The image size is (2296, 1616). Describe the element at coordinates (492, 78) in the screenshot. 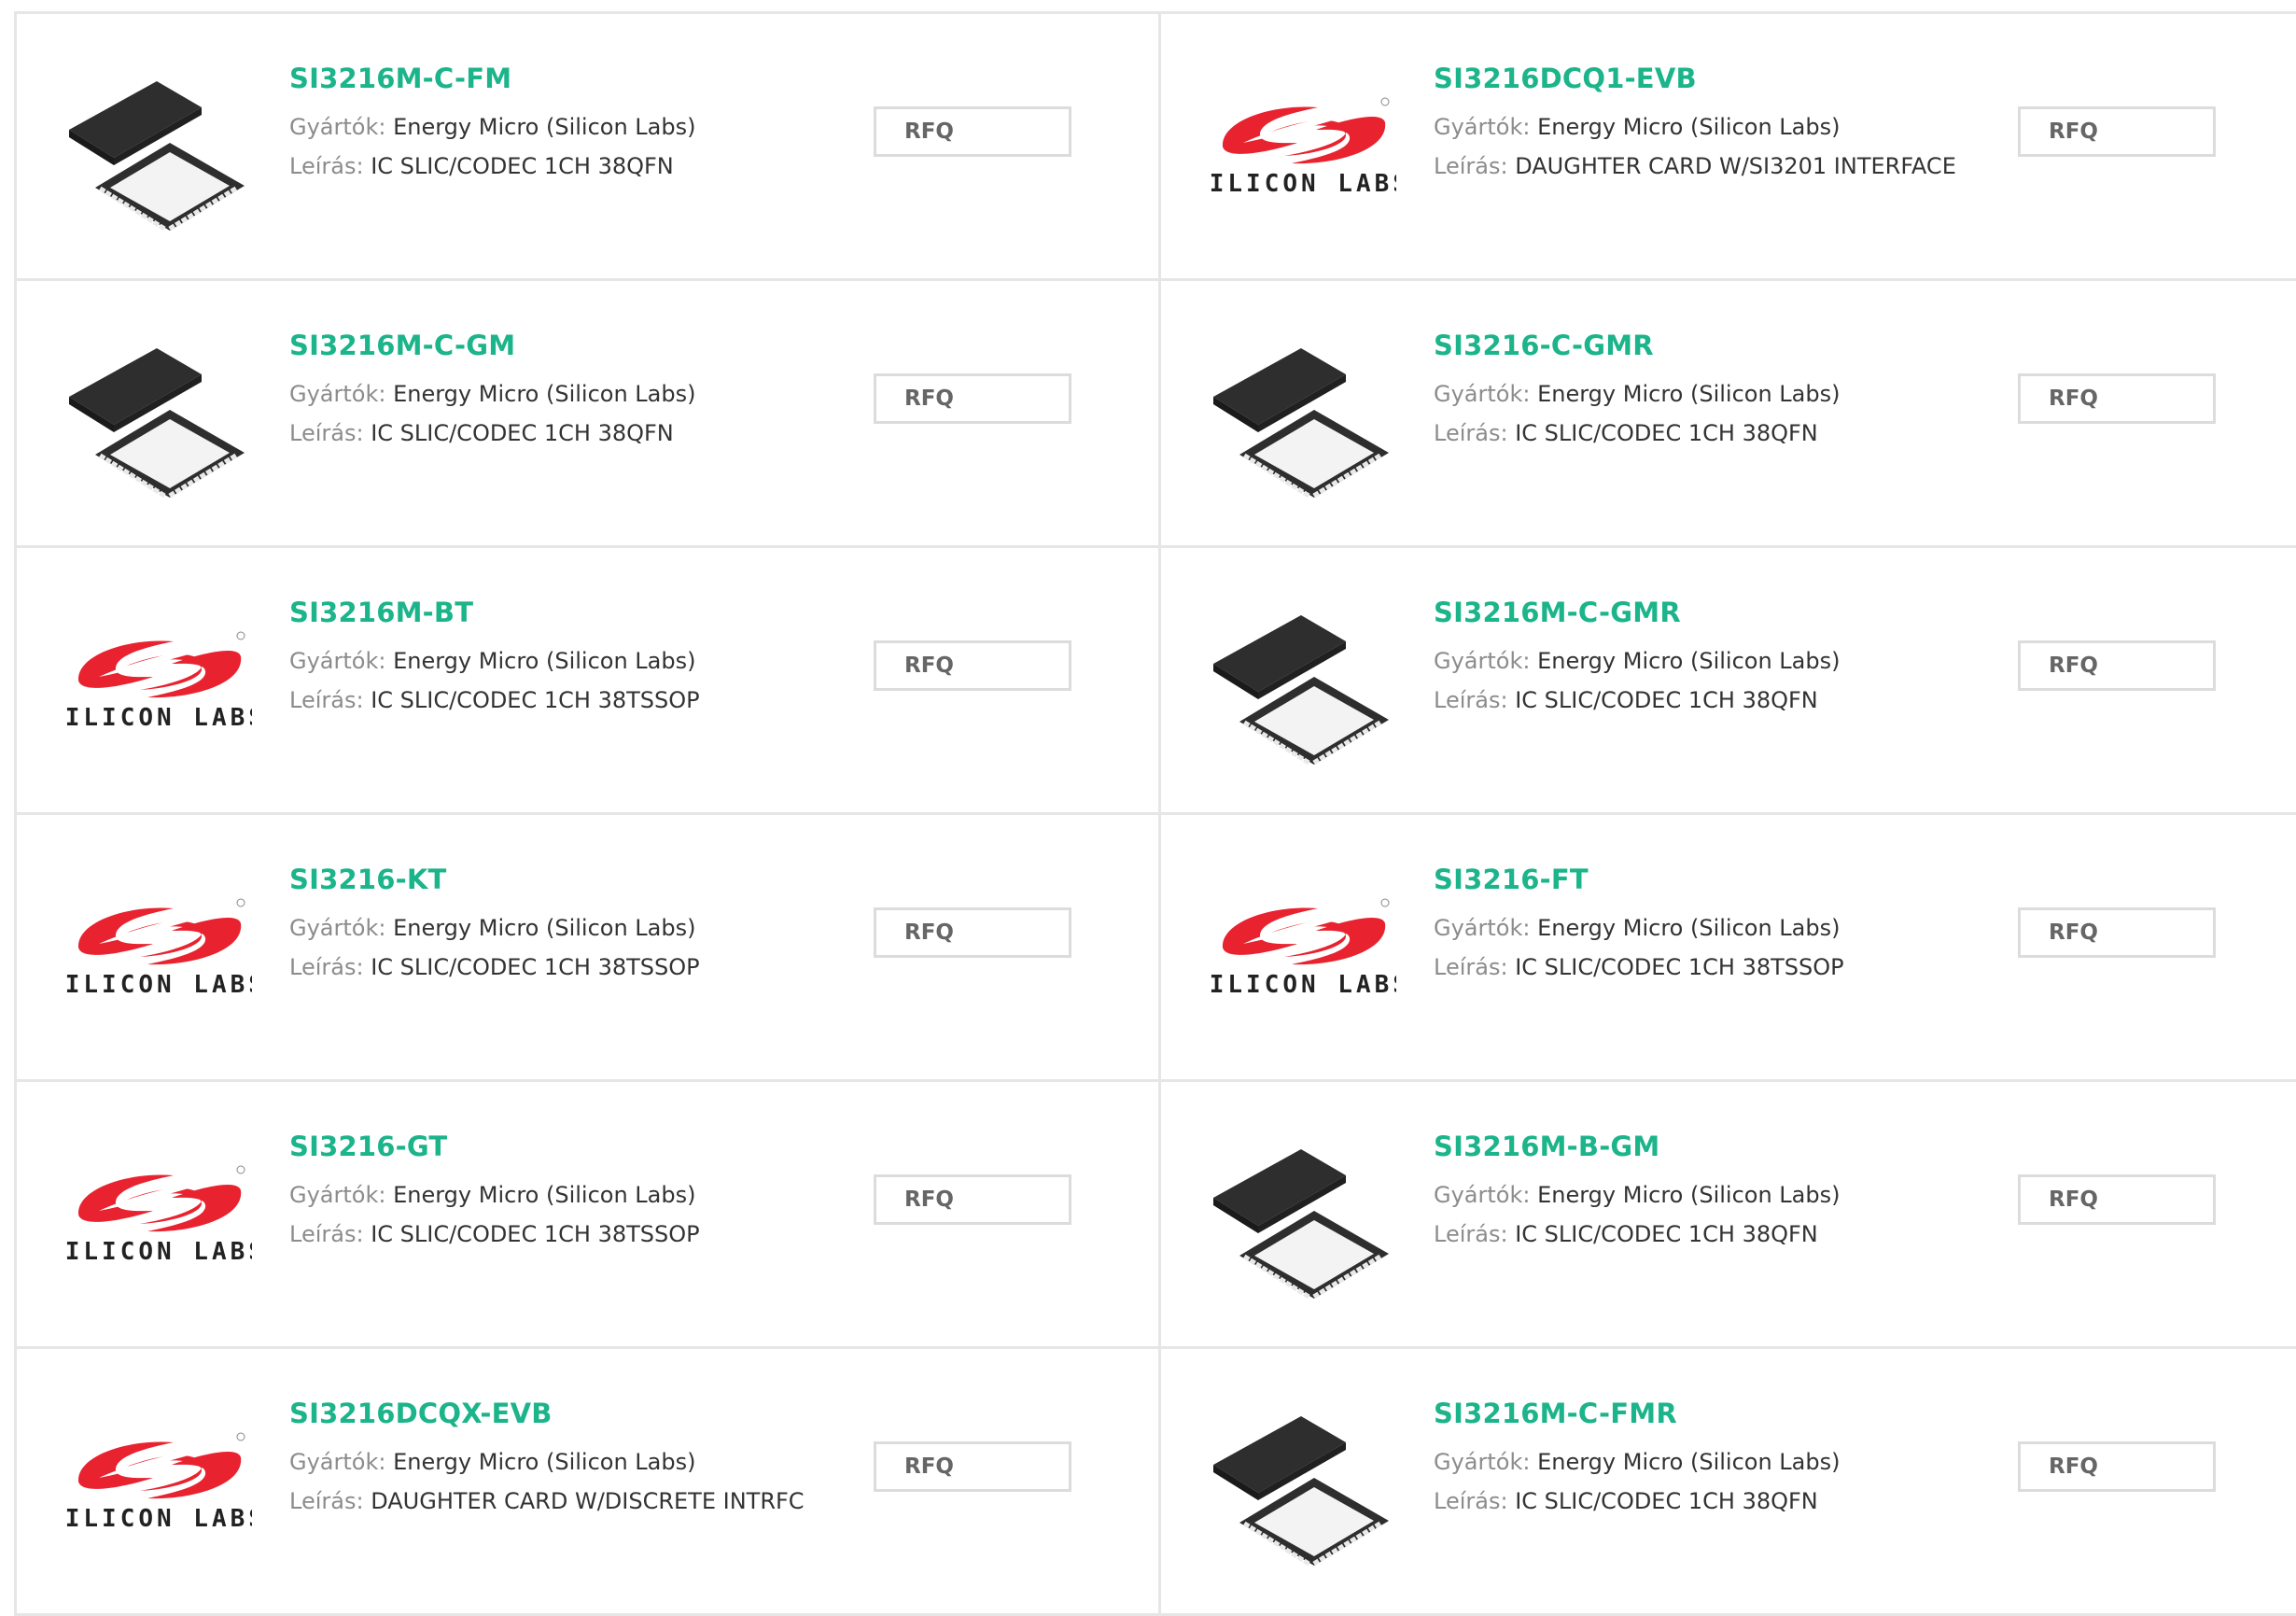

I see `part-number-link: SI3216M-C-FM` at that location.